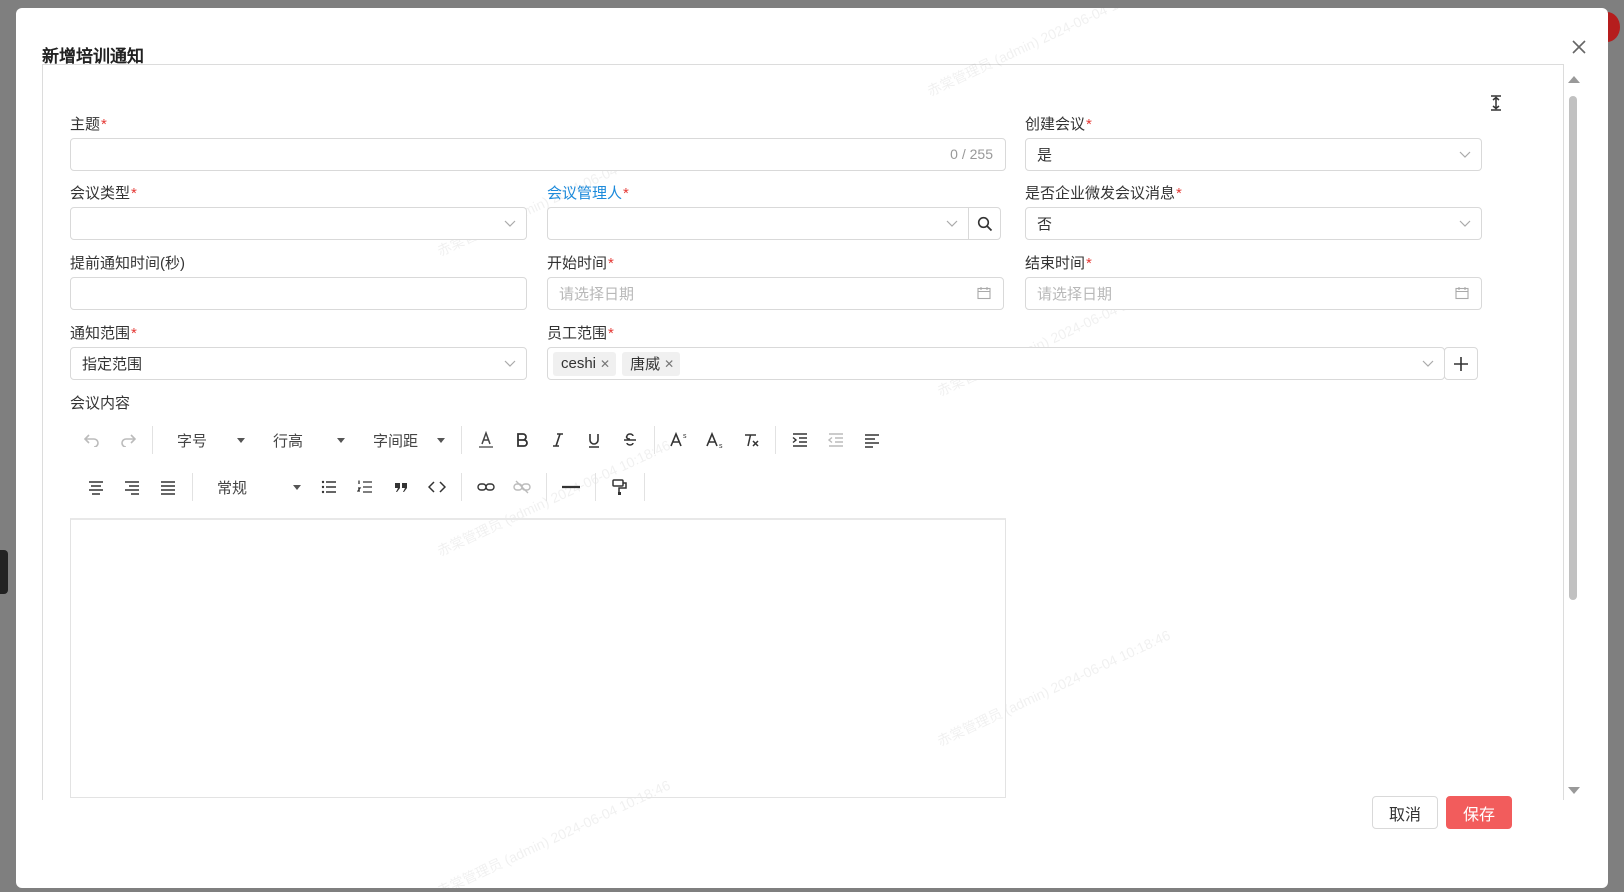 The width and height of the screenshot is (1624, 892). What do you see at coordinates (255, 487) in the screenshot?
I see `paragraph-style-dropdown: 常规` at bounding box center [255, 487].